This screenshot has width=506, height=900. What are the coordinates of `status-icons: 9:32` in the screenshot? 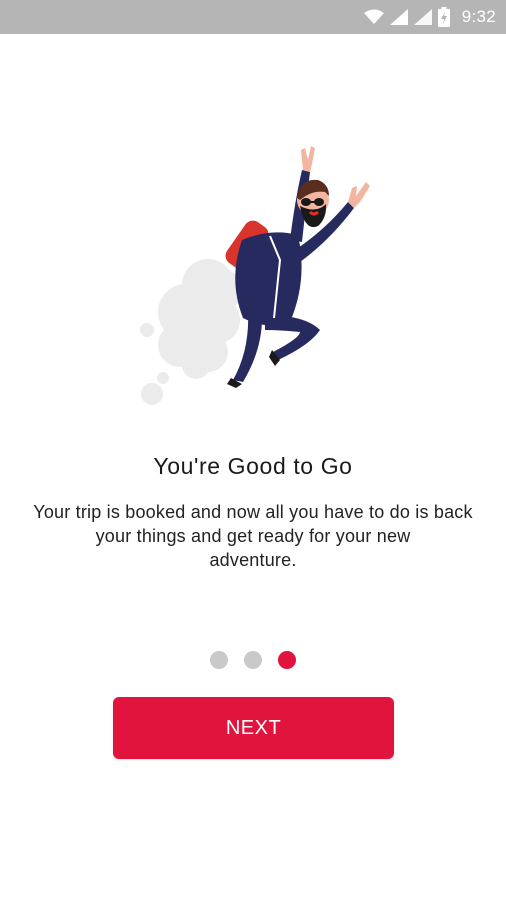 It's located at (429, 17).